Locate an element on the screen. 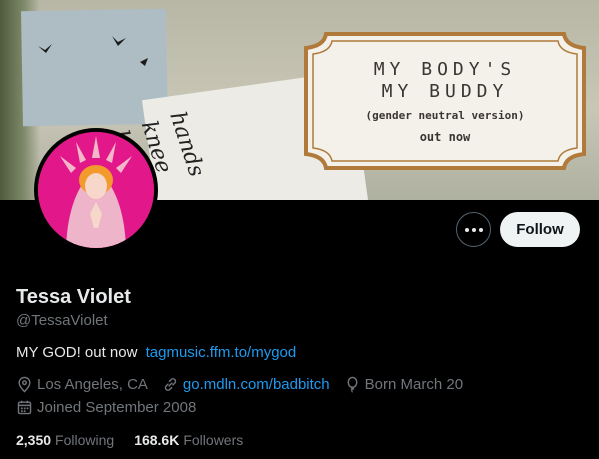  avatar-image is located at coordinates (96, 190).